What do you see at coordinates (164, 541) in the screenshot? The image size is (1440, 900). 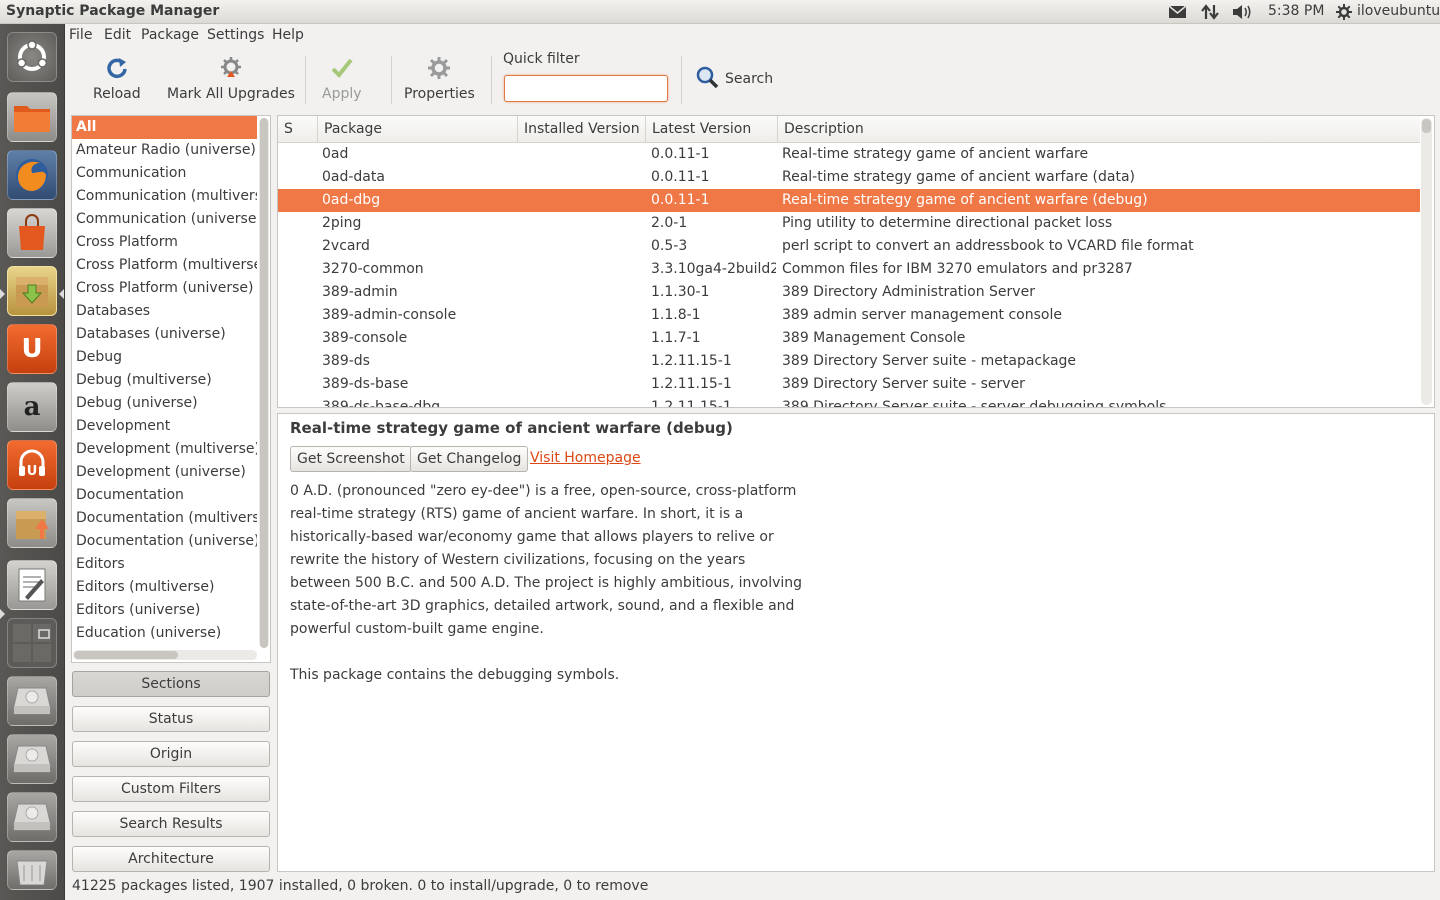 I see `category-item: Documentation (universe)` at bounding box center [164, 541].